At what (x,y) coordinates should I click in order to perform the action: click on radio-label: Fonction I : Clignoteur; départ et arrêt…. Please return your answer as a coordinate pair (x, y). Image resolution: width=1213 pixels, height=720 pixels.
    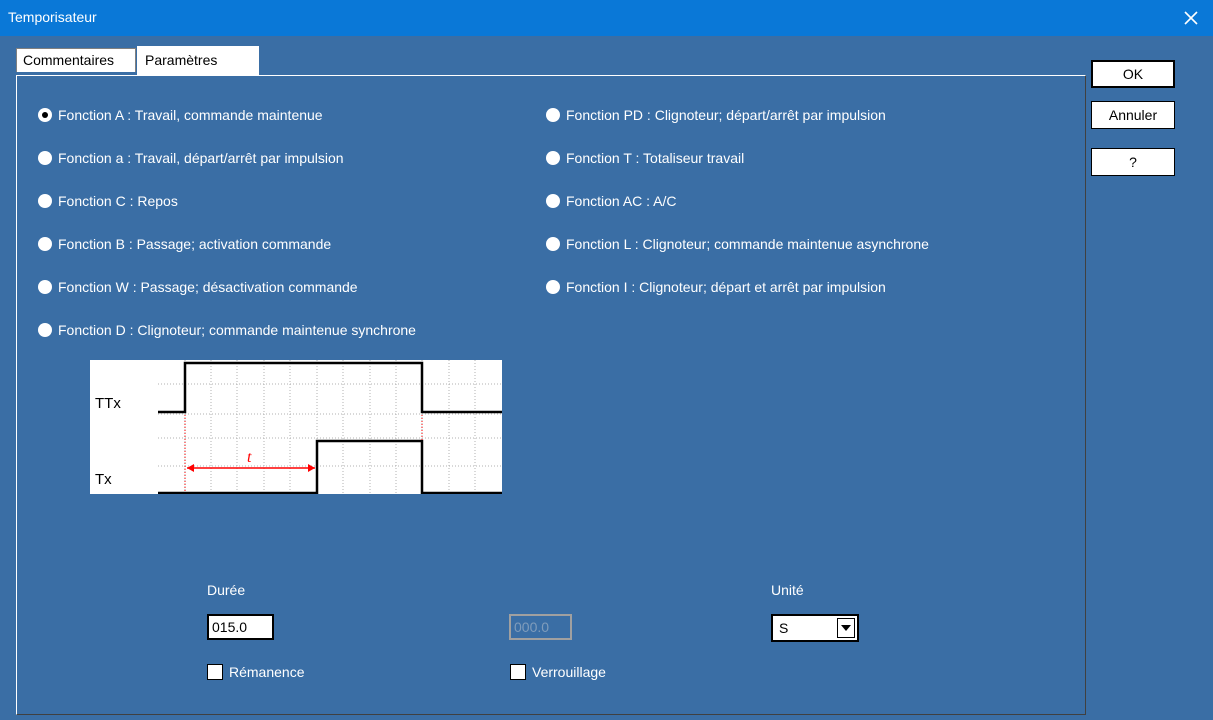
    Looking at the image, I should click on (726, 287).